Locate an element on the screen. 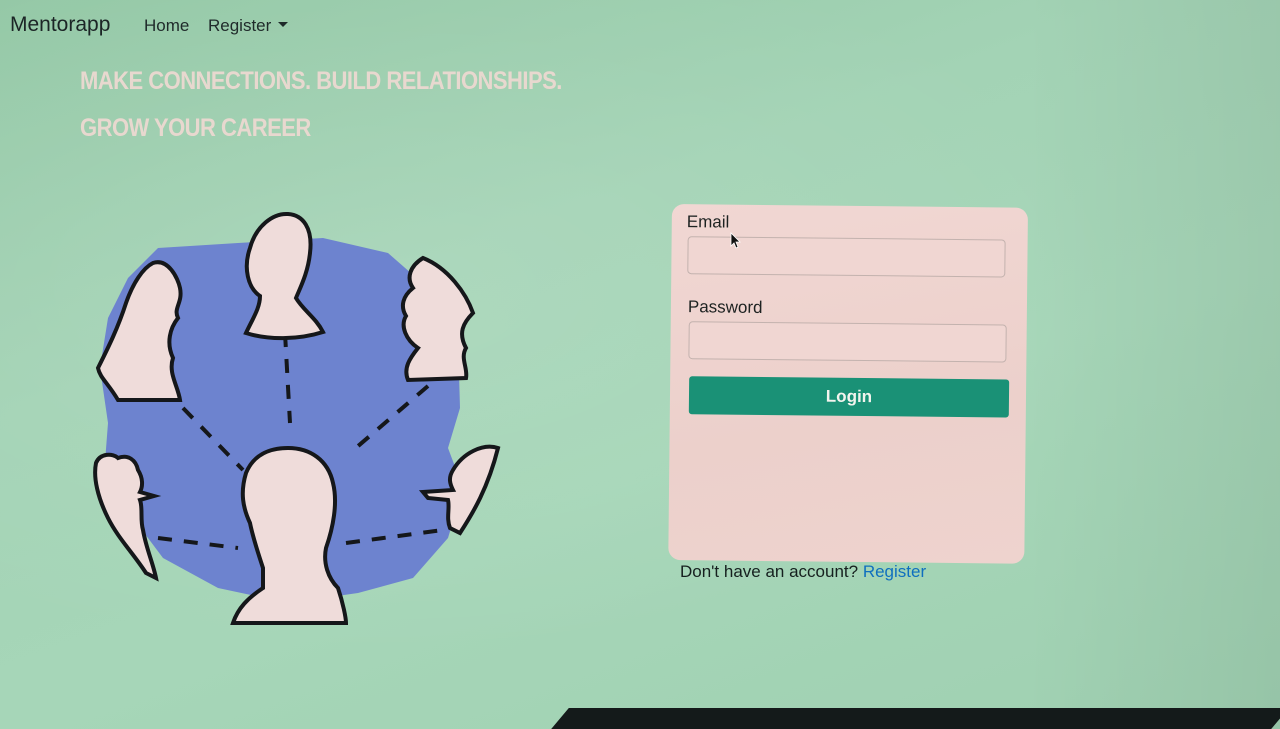 This screenshot has width=1280, height=729. screen-bezel-edge is located at coordinates (915, 718).